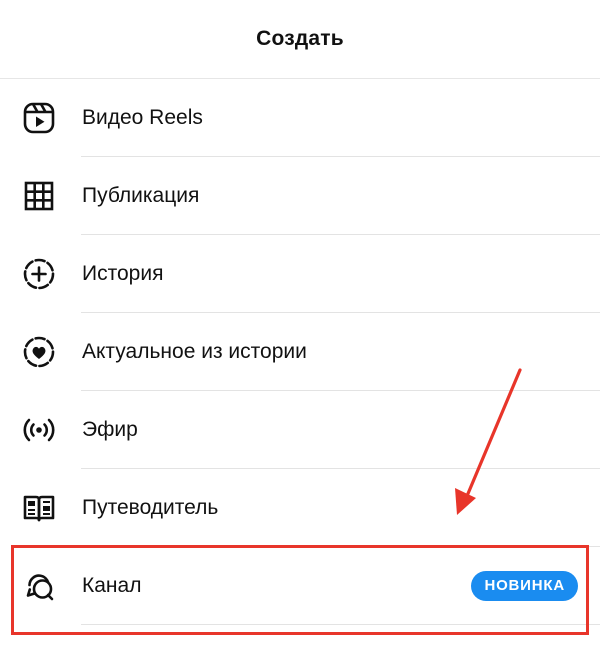 The image size is (600, 657). Describe the element at coordinates (524, 586) in the screenshot. I see `new-badge: НОВИНКА` at that location.